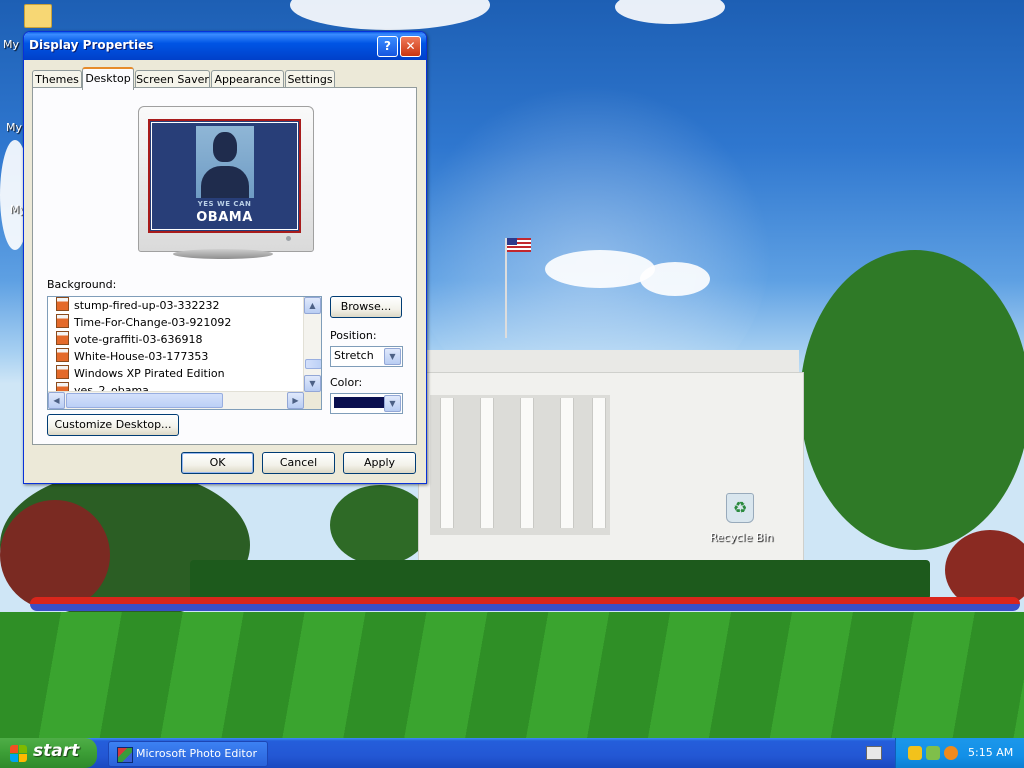 The height and width of the screenshot is (768, 1024). Describe the element at coordinates (298, 463) in the screenshot. I see `cancel-button: Cancel` at that location.